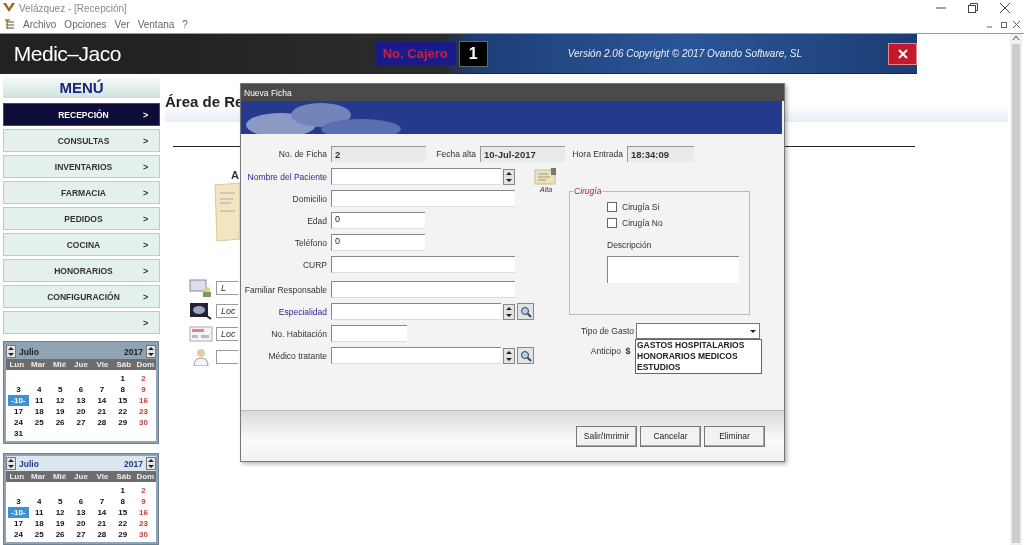 The image size is (1024, 545). Describe the element at coordinates (1016, 38) in the screenshot. I see `scroll-up-icon` at that location.